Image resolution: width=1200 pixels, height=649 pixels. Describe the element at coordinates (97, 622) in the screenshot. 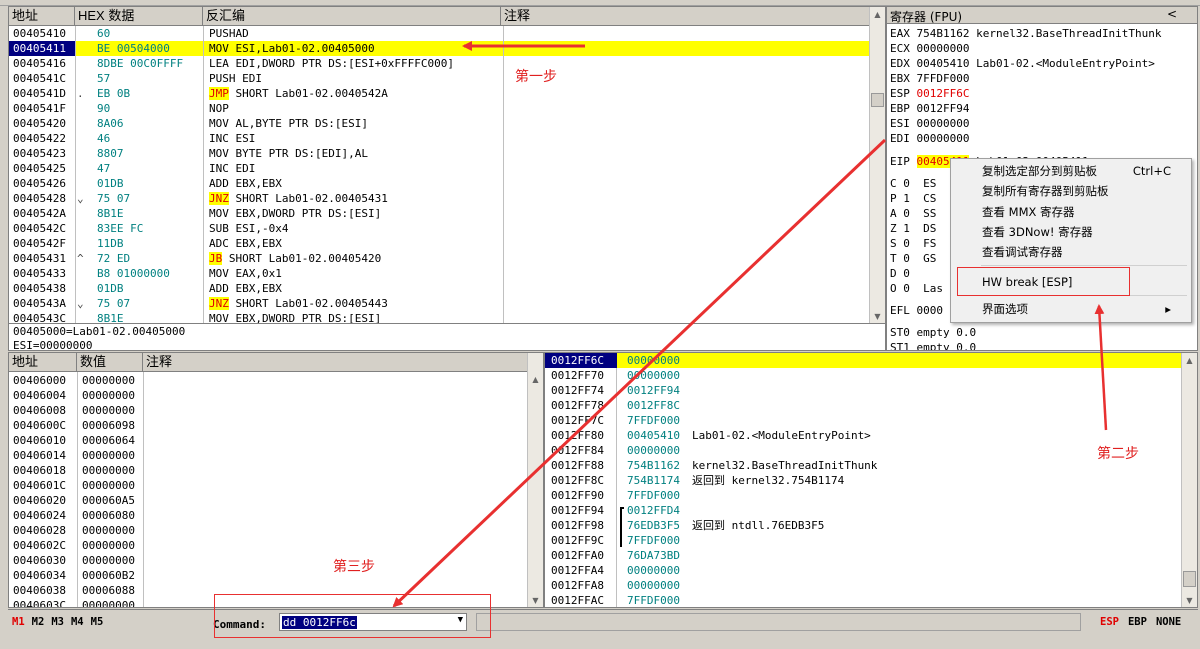

I see `memory-tab-m5: M5` at that location.